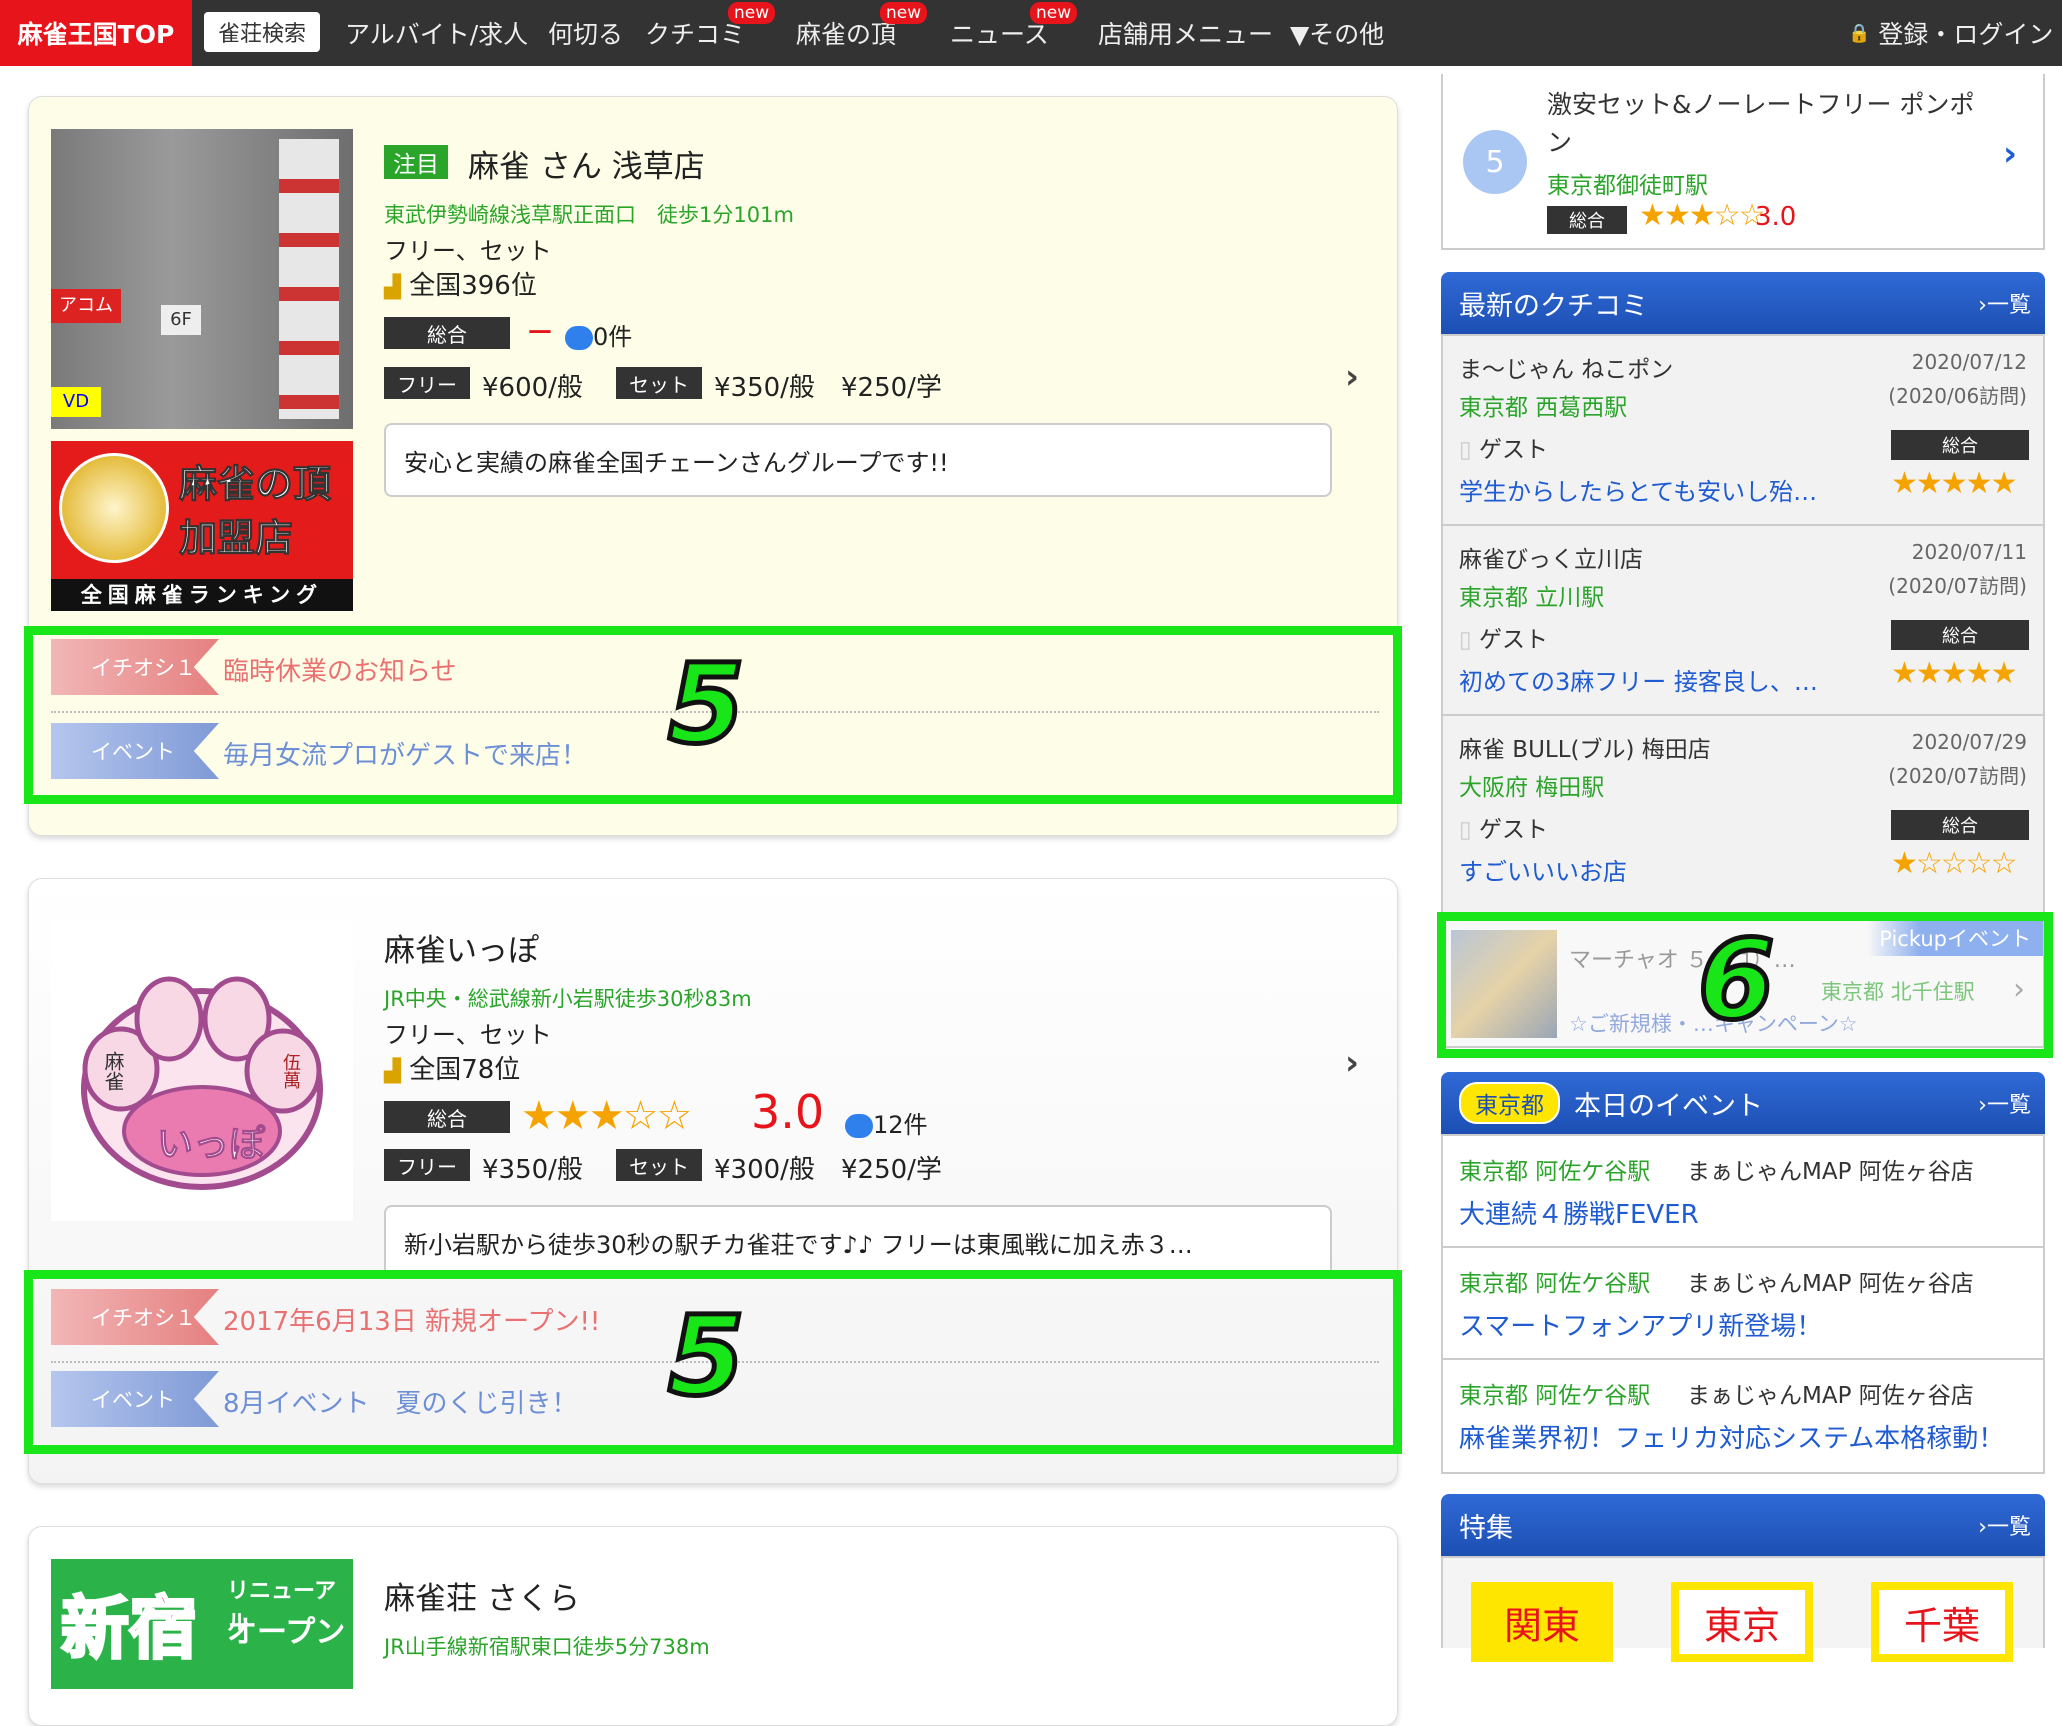 This screenshot has height=1726, width=2062. What do you see at coordinates (1742, 1622) in the screenshot?
I see `feature-tile-tokyo: 東京` at bounding box center [1742, 1622].